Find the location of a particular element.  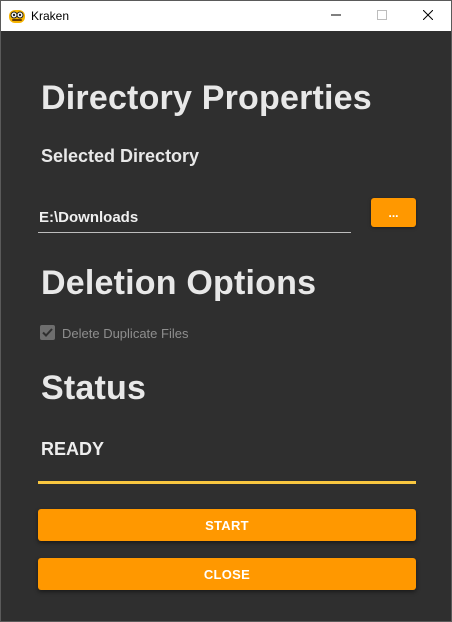

directory-properties-heading: Directory Properties is located at coordinates (206, 98).